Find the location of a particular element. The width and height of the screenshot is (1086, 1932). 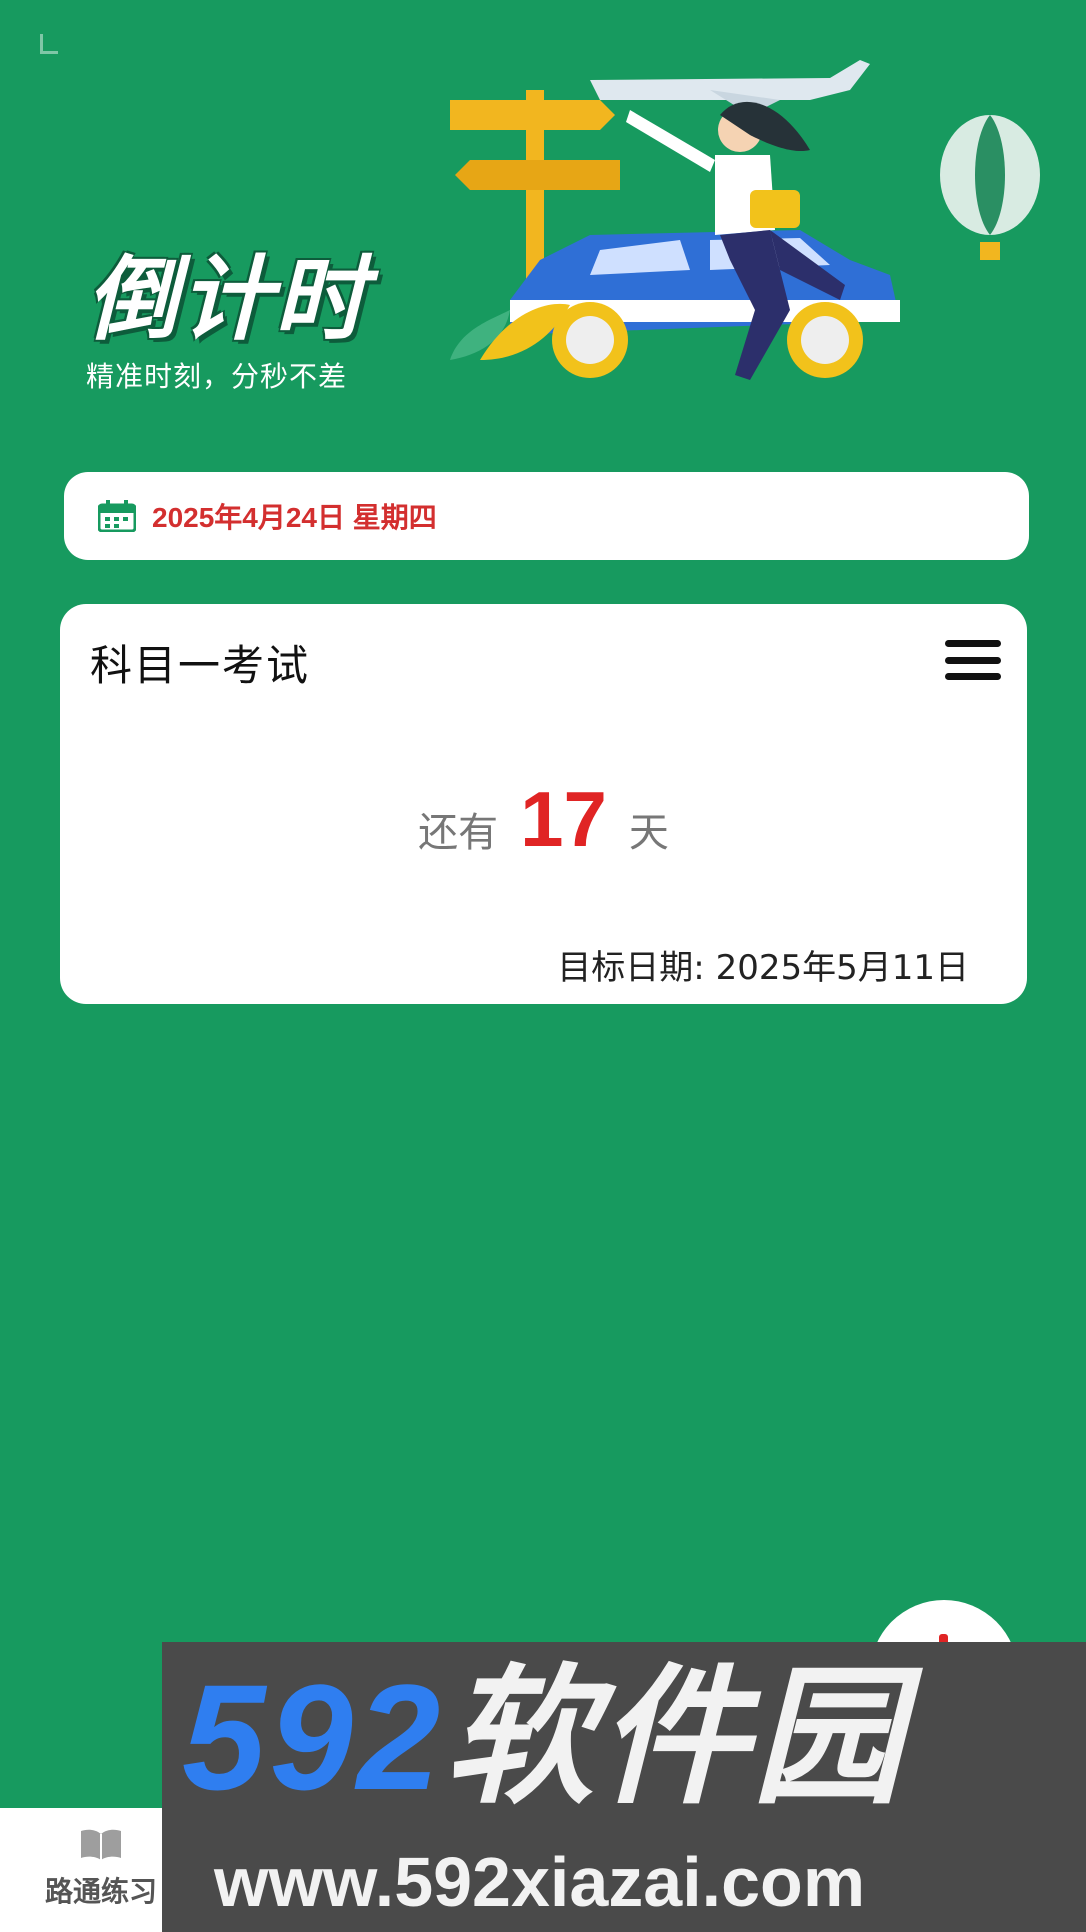

page-subtitle: 精准时刻，分秒不差 is located at coordinates (217, 376).